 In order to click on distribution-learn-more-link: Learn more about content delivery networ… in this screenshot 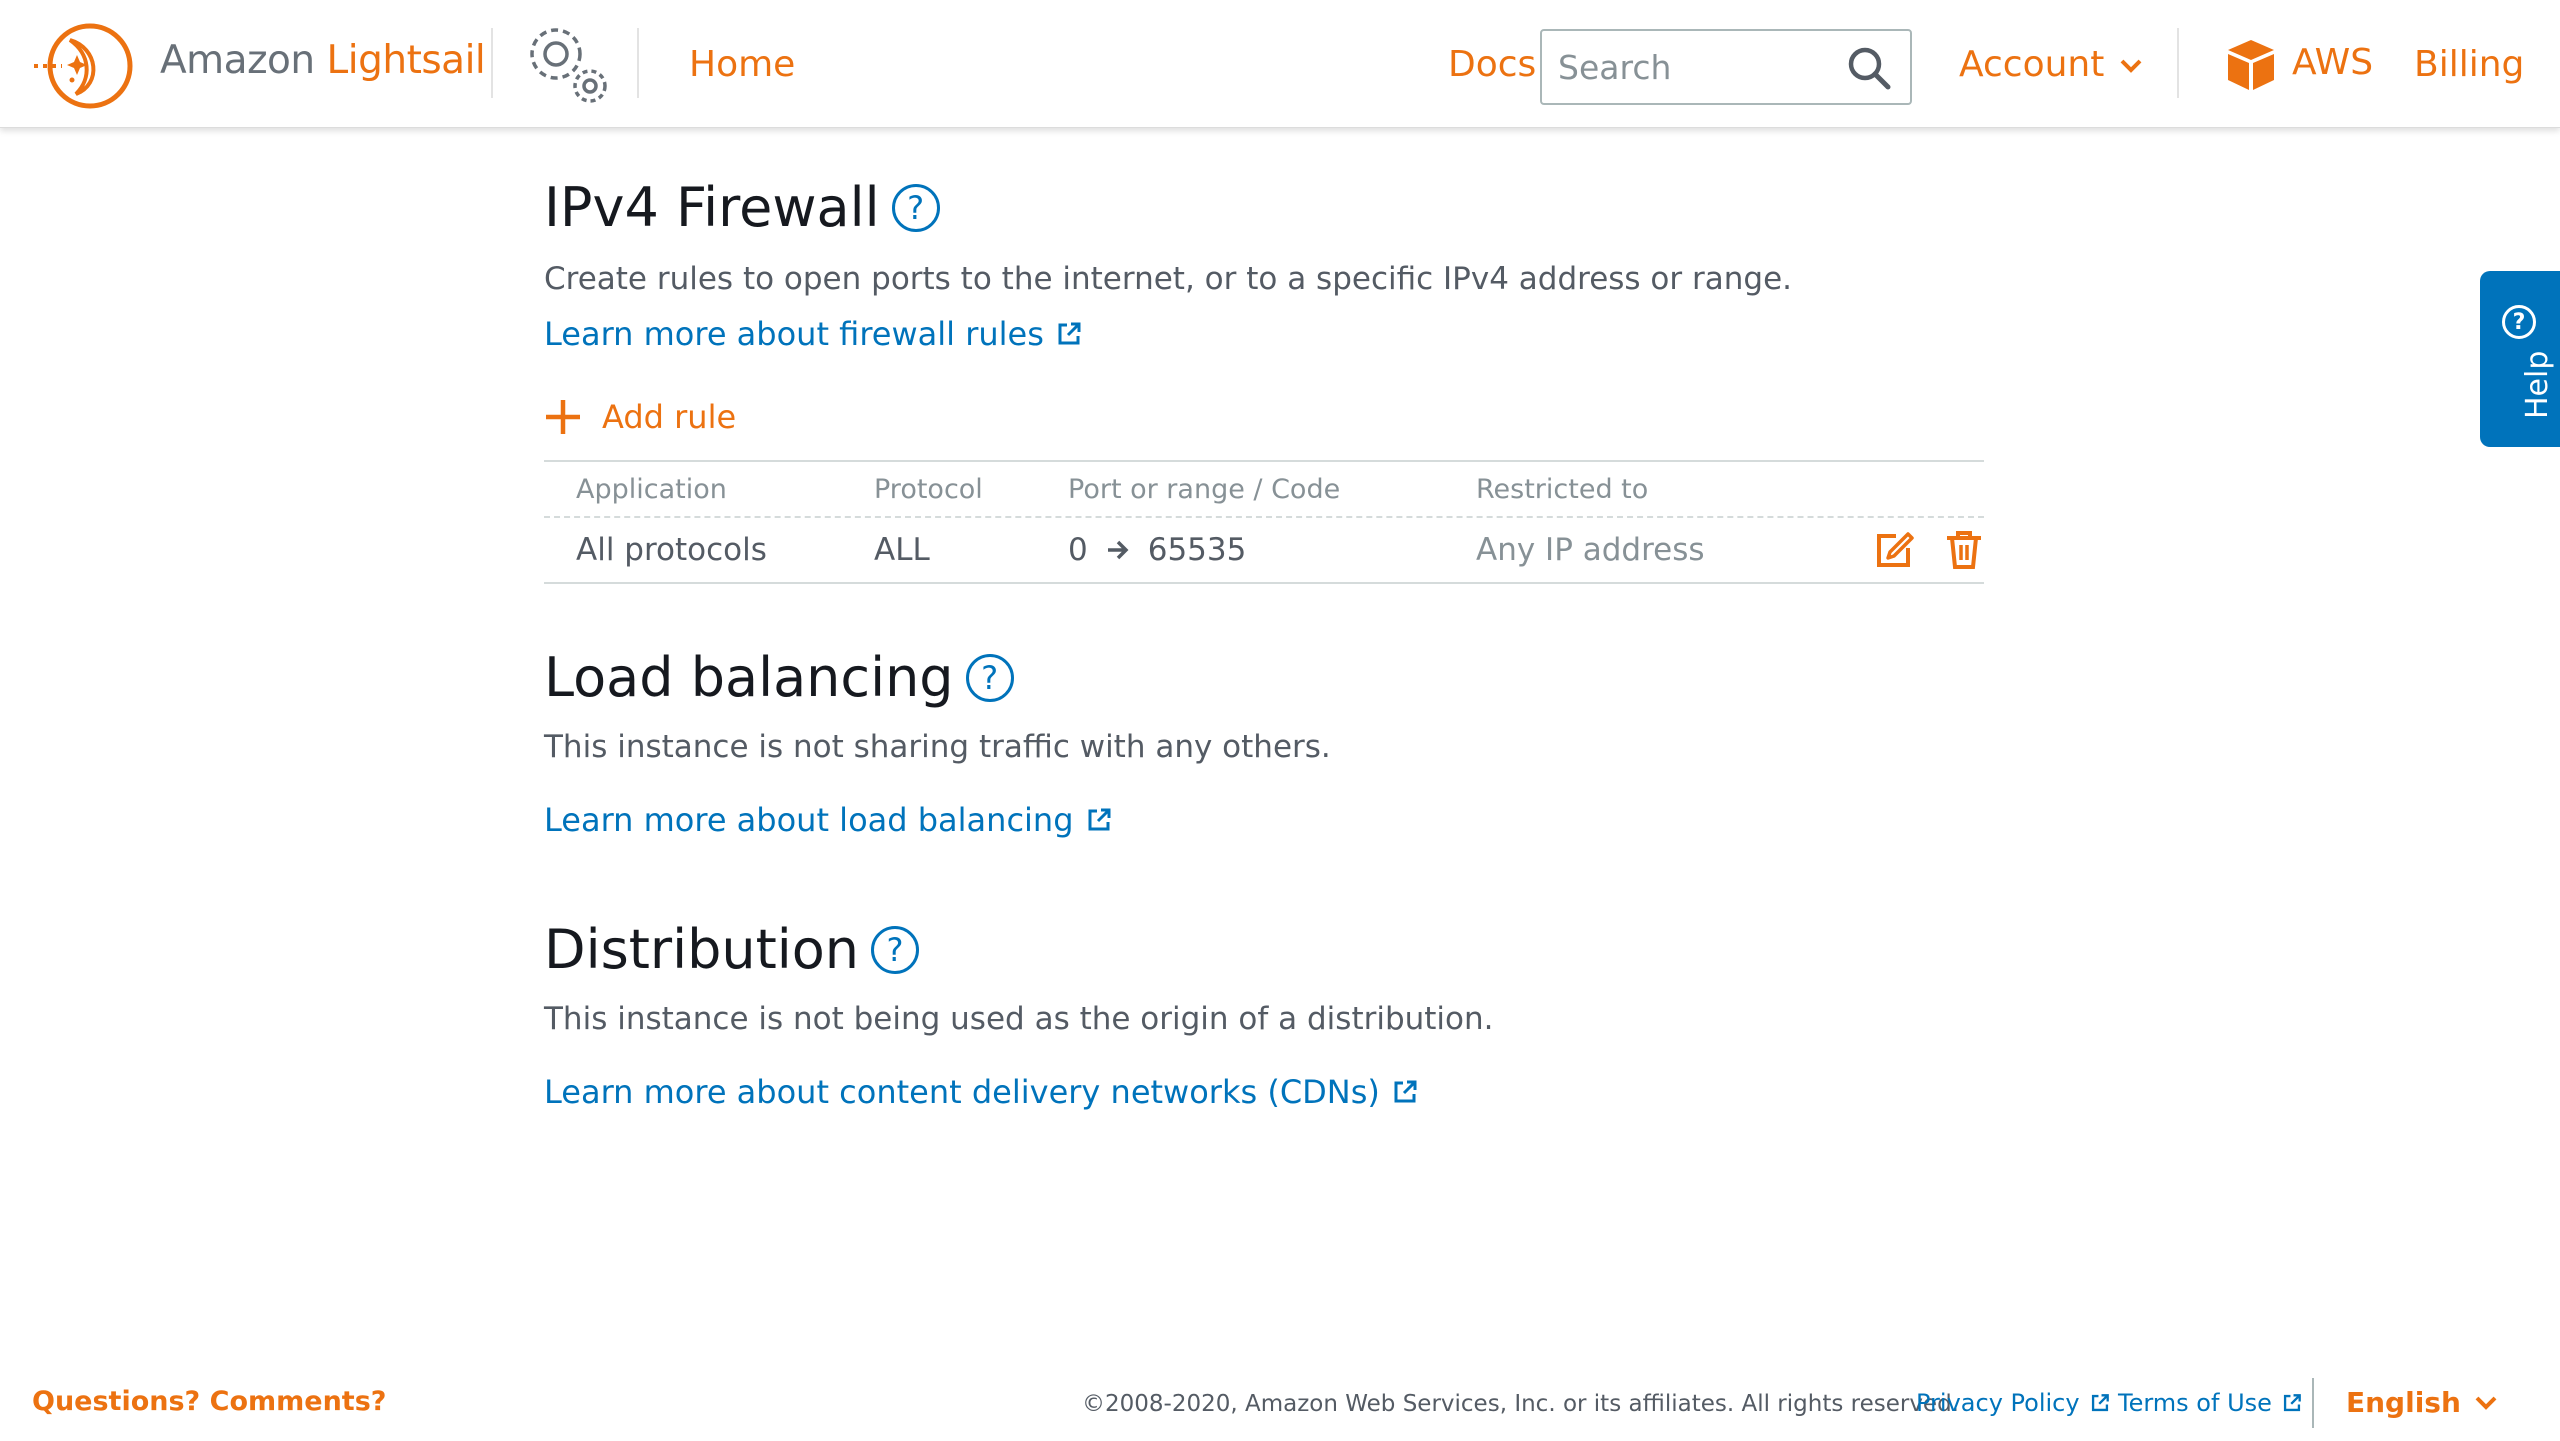, I will do `click(1264, 1092)`.